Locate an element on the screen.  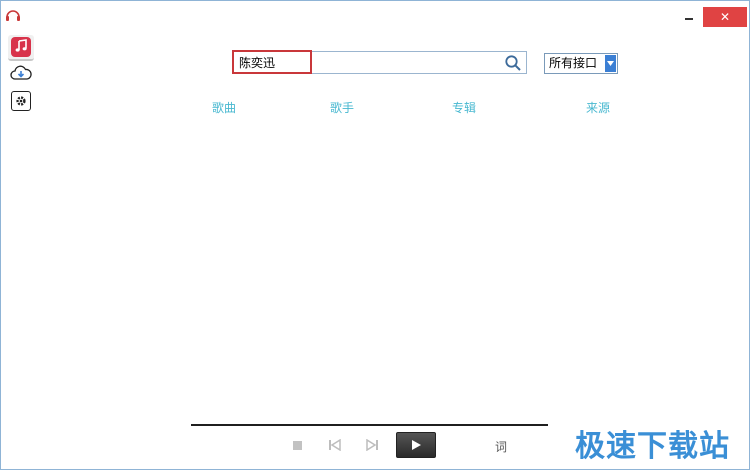
source-select: 所有接口 is located at coordinates (581, 63).